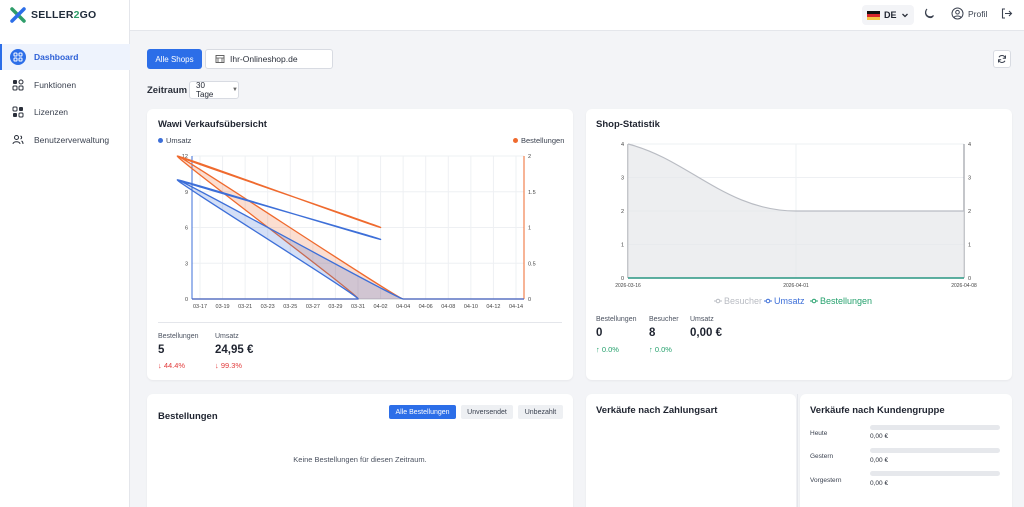 Image resolution: width=1024 pixels, height=507 pixels. Describe the element at coordinates (622, 212) in the screenshot. I see `y-left-tick-label: 2` at that location.